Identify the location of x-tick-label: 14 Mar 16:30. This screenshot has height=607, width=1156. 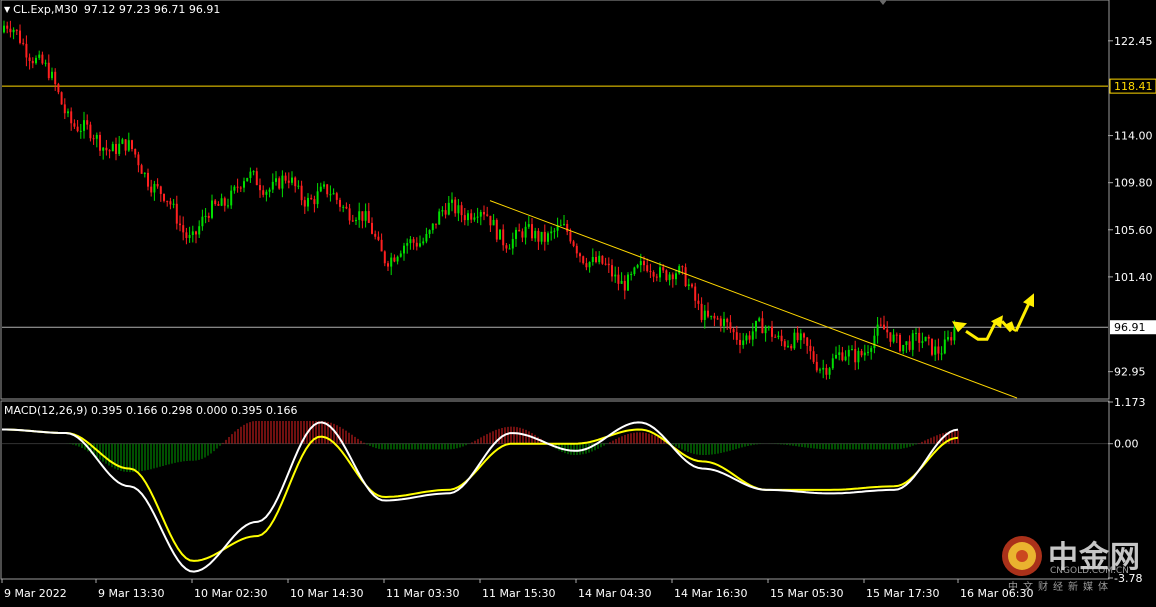
(710, 593).